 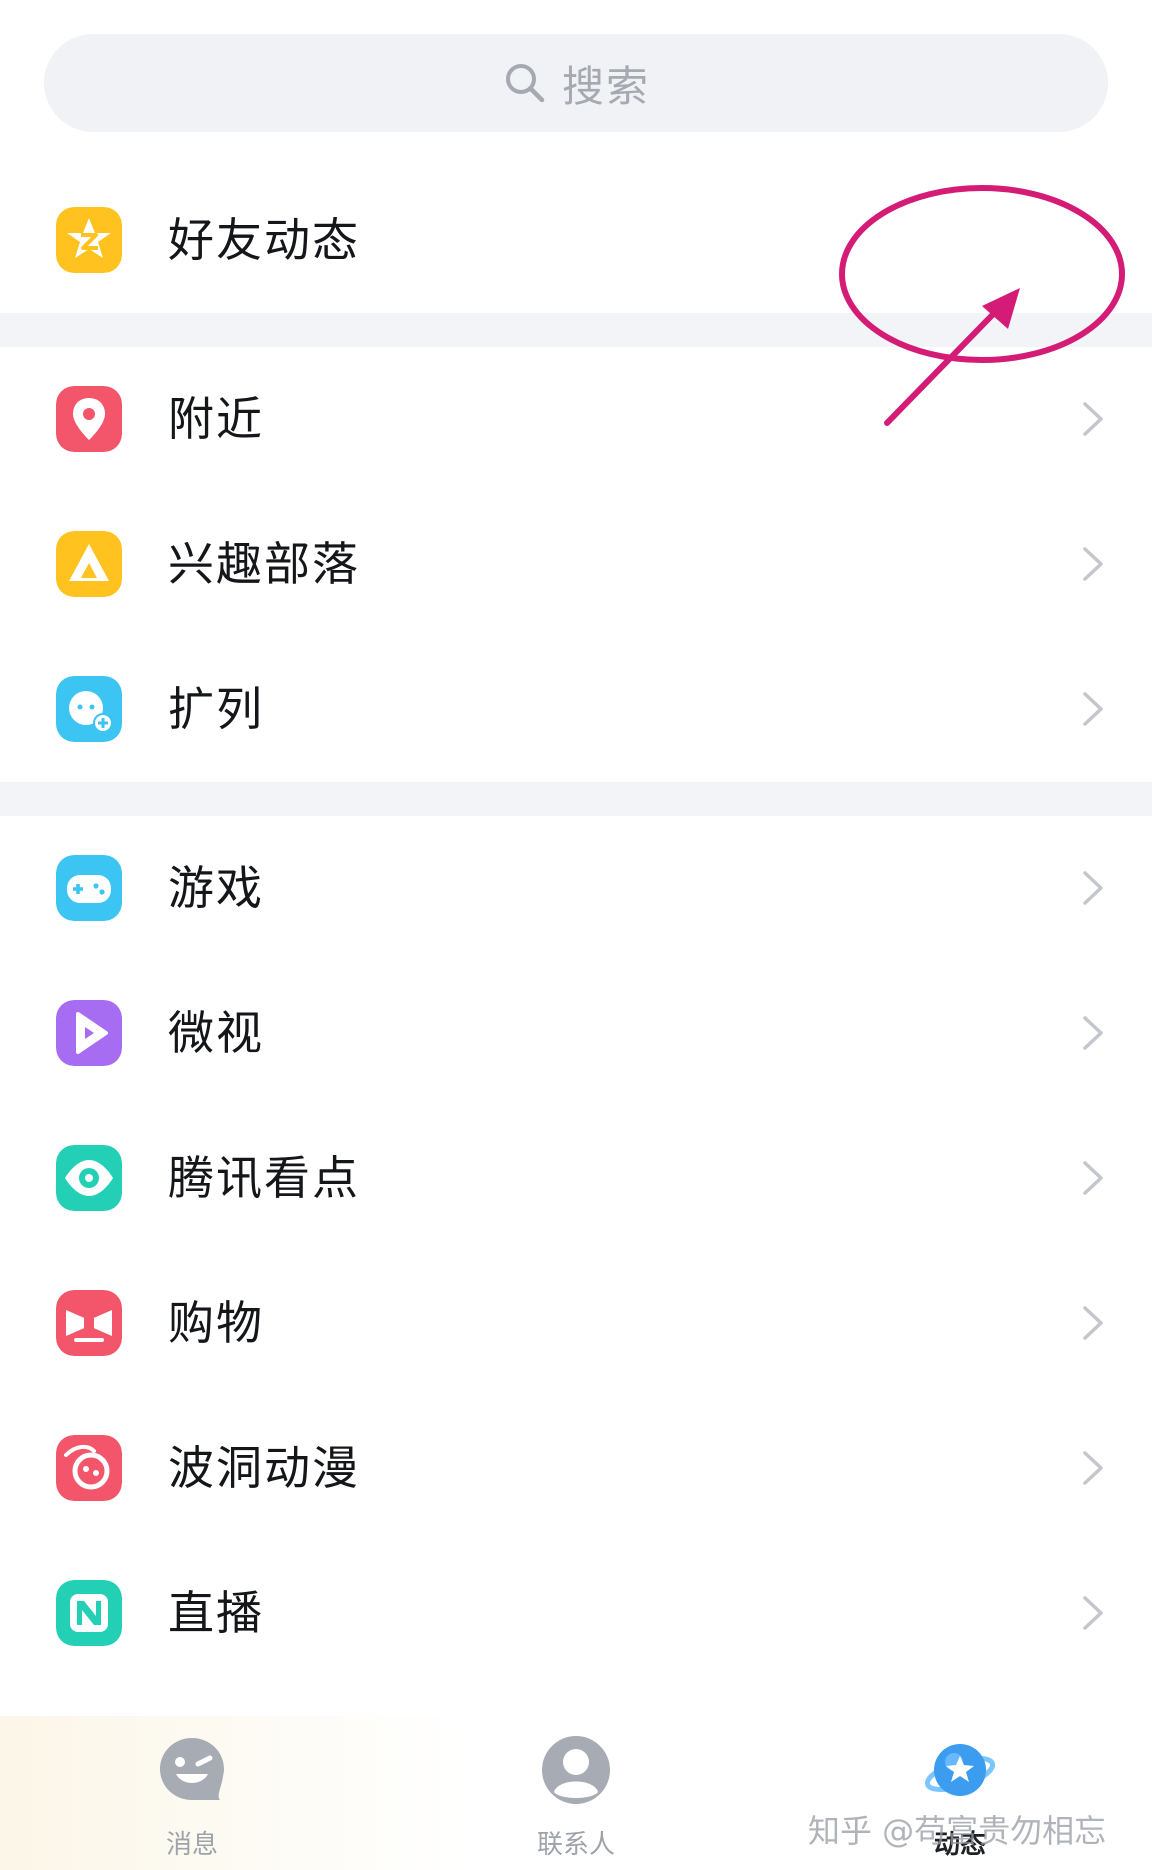 I want to click on anime-icon, so click(x=89, y=1468).